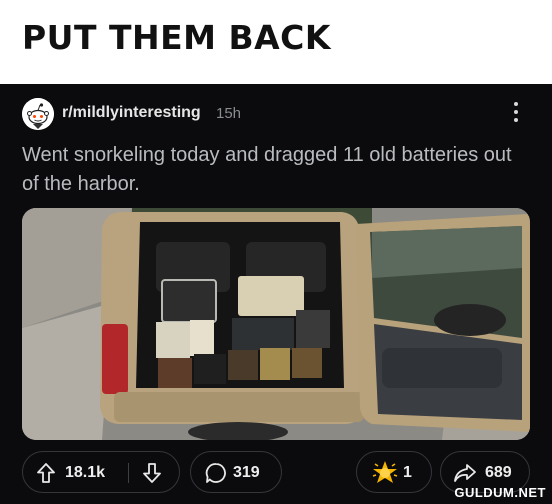  I want to click on share-count: 689, so click(498, 472).